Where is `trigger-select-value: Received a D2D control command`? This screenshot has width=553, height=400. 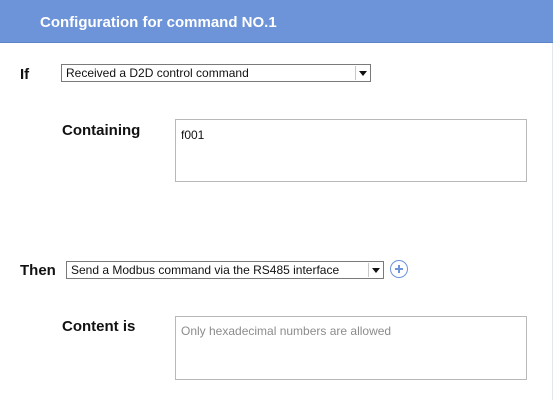 trigger-select-value: Received a D2D control command is located at coordinates (157, 73).